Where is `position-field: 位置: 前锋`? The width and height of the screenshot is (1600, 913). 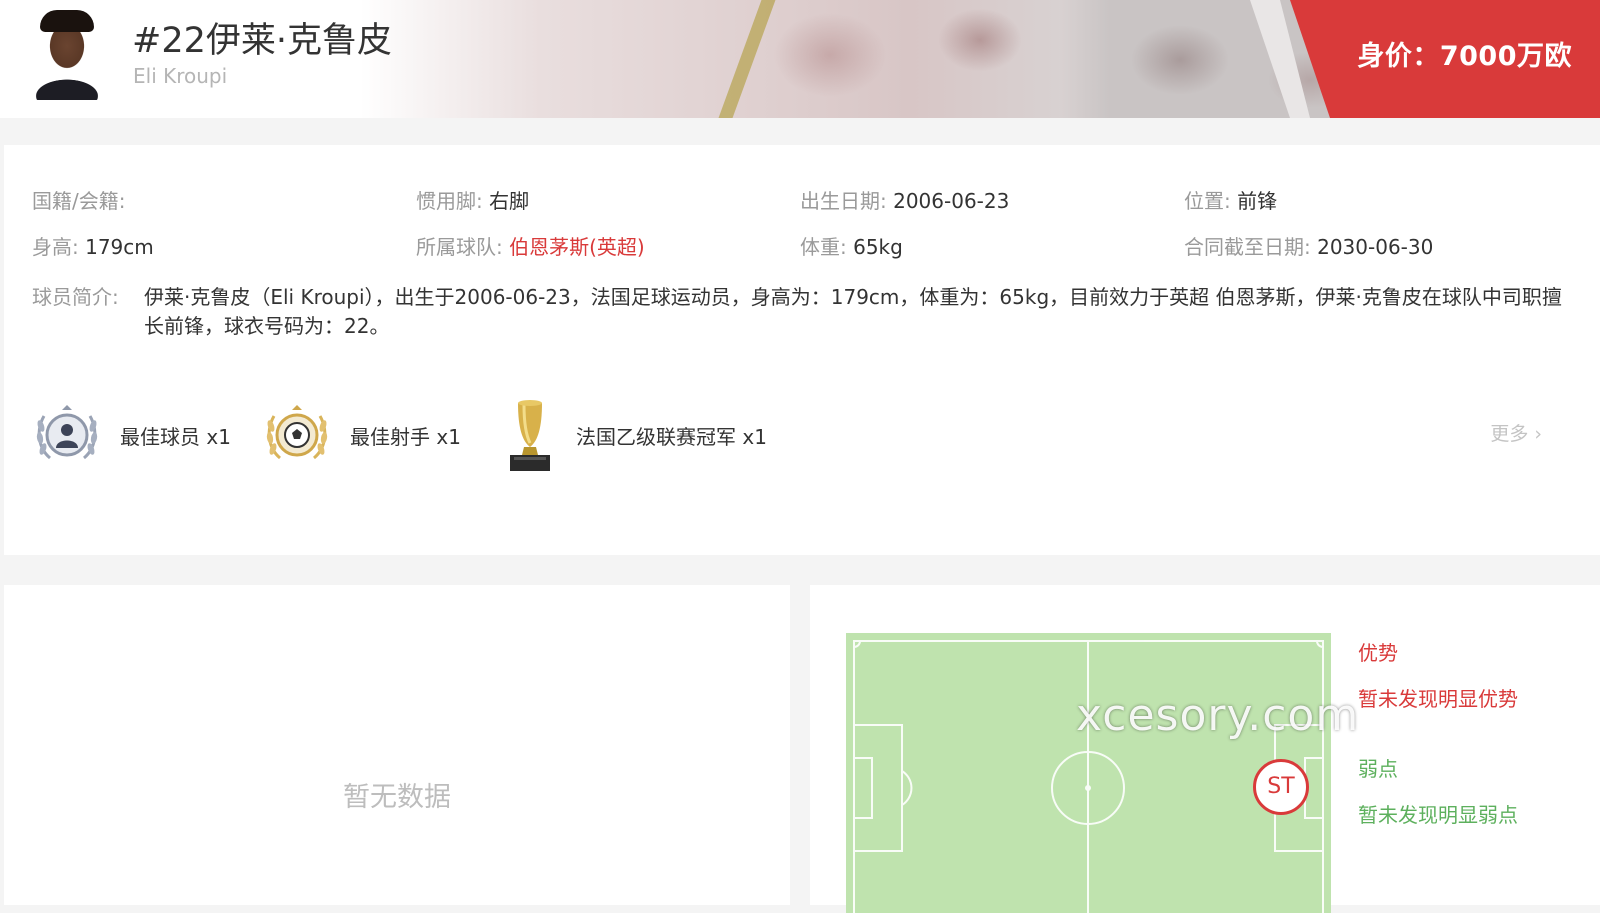
position-field: 位置: 前锋 is located at coordinates (1230, 199).